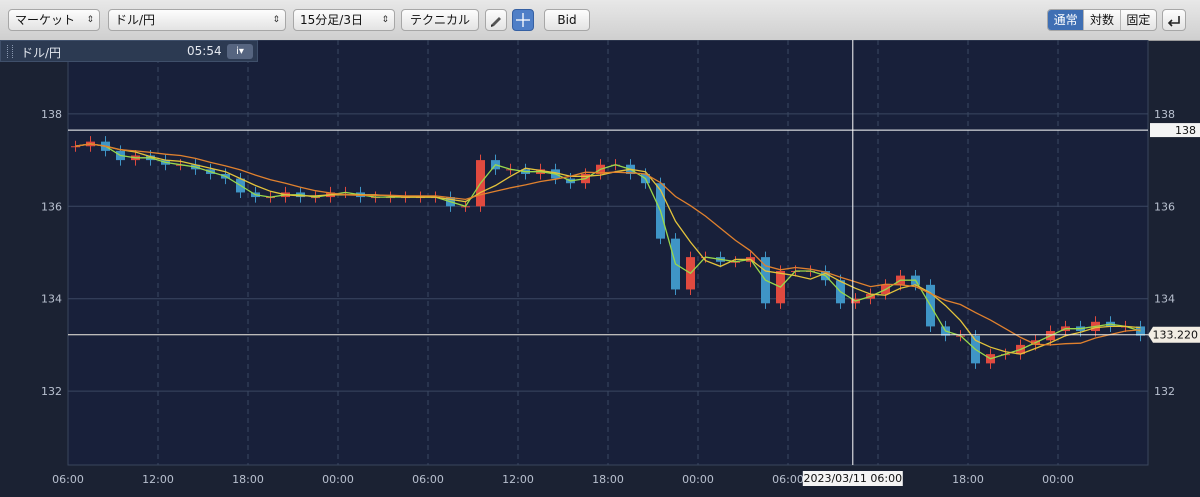  What do you see at coordinates (240, 51) in the screenshot?
I see `info-dropdown-button: i▾` at bounding box center [240, 51].